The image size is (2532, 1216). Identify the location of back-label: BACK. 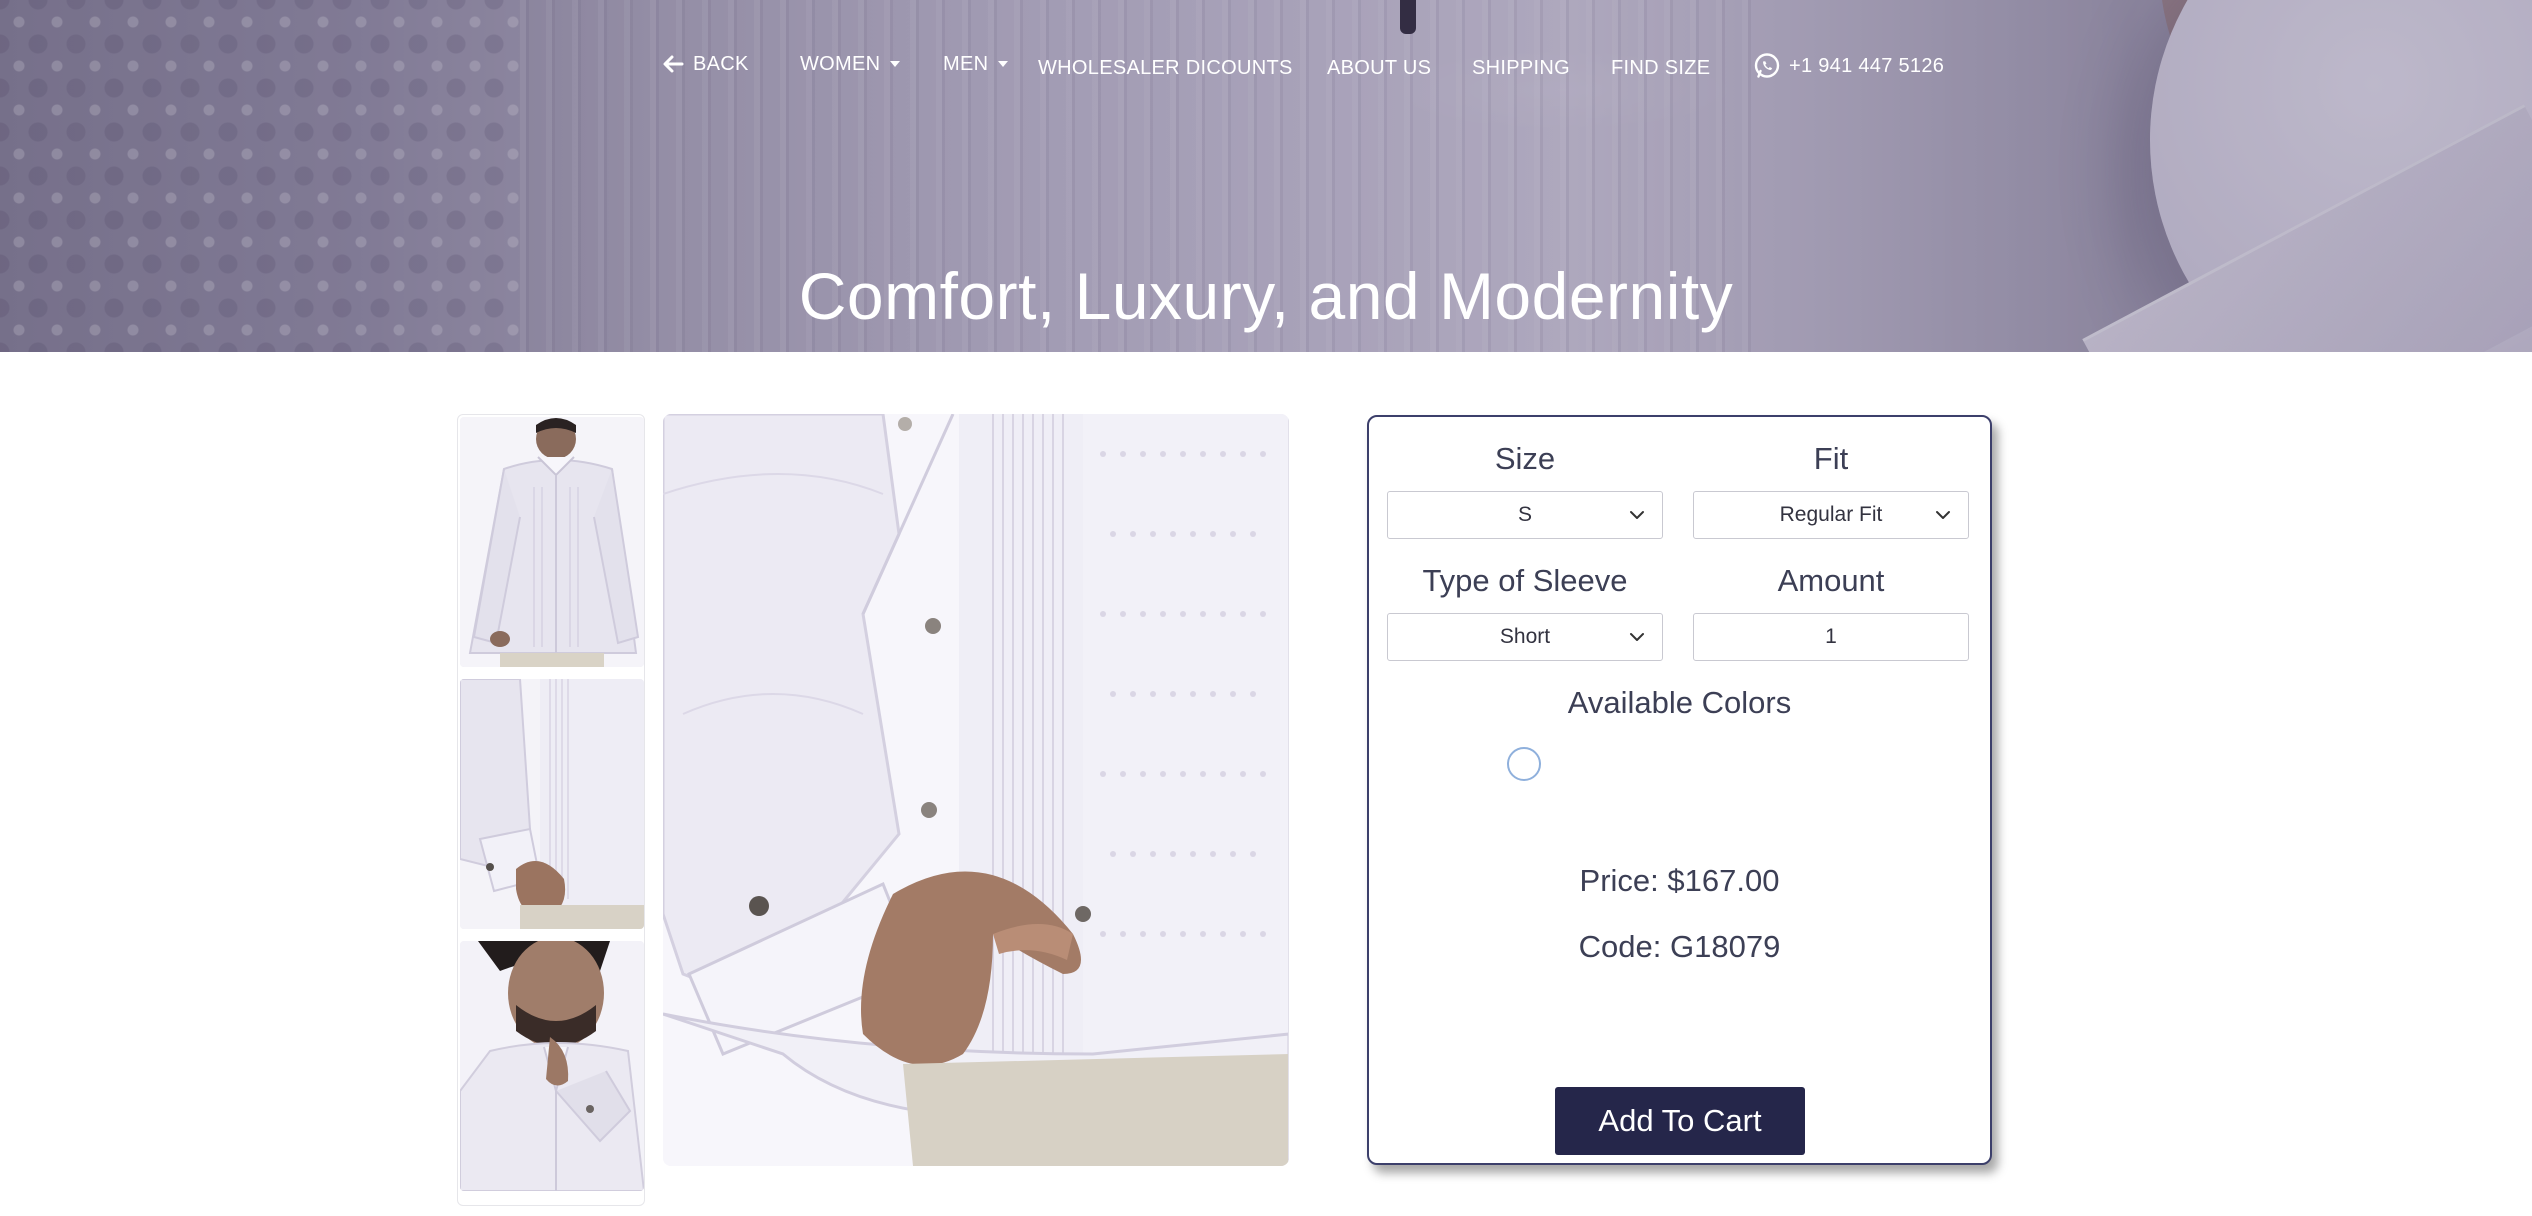
(721, 63).